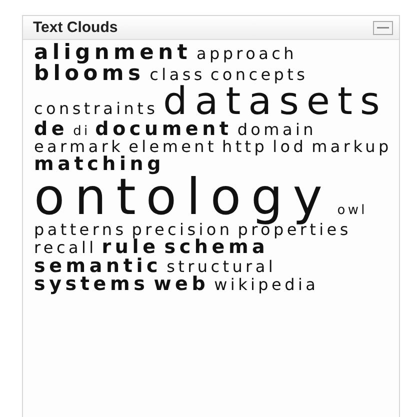  What do you see at coordinates (295, 230) in the screenshot?
I see `tag-link: properties` at bounding box center [295, 230].